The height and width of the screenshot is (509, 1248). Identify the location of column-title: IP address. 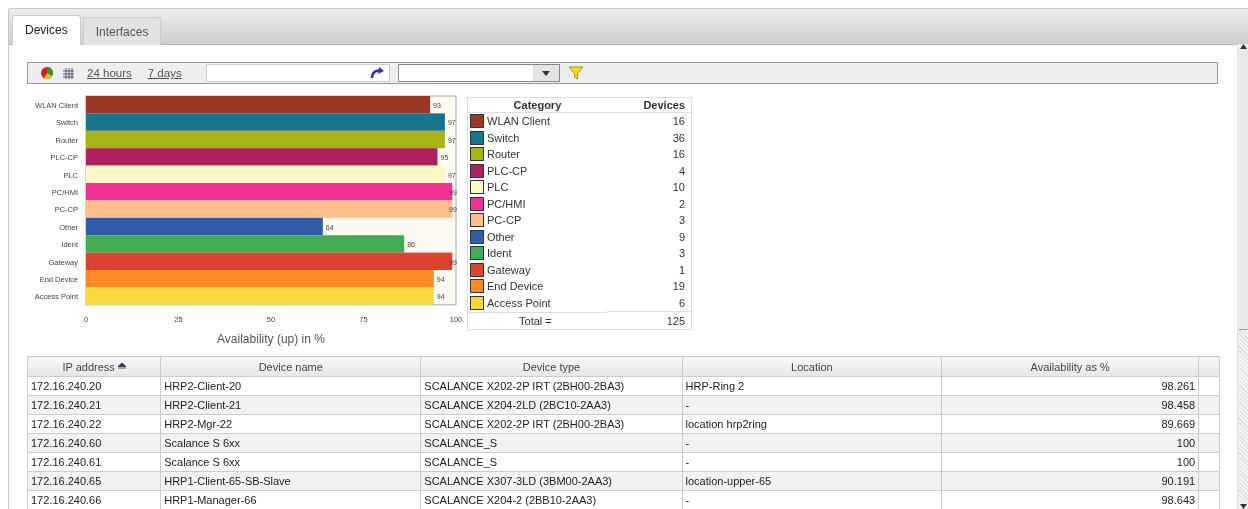
(88, 366).